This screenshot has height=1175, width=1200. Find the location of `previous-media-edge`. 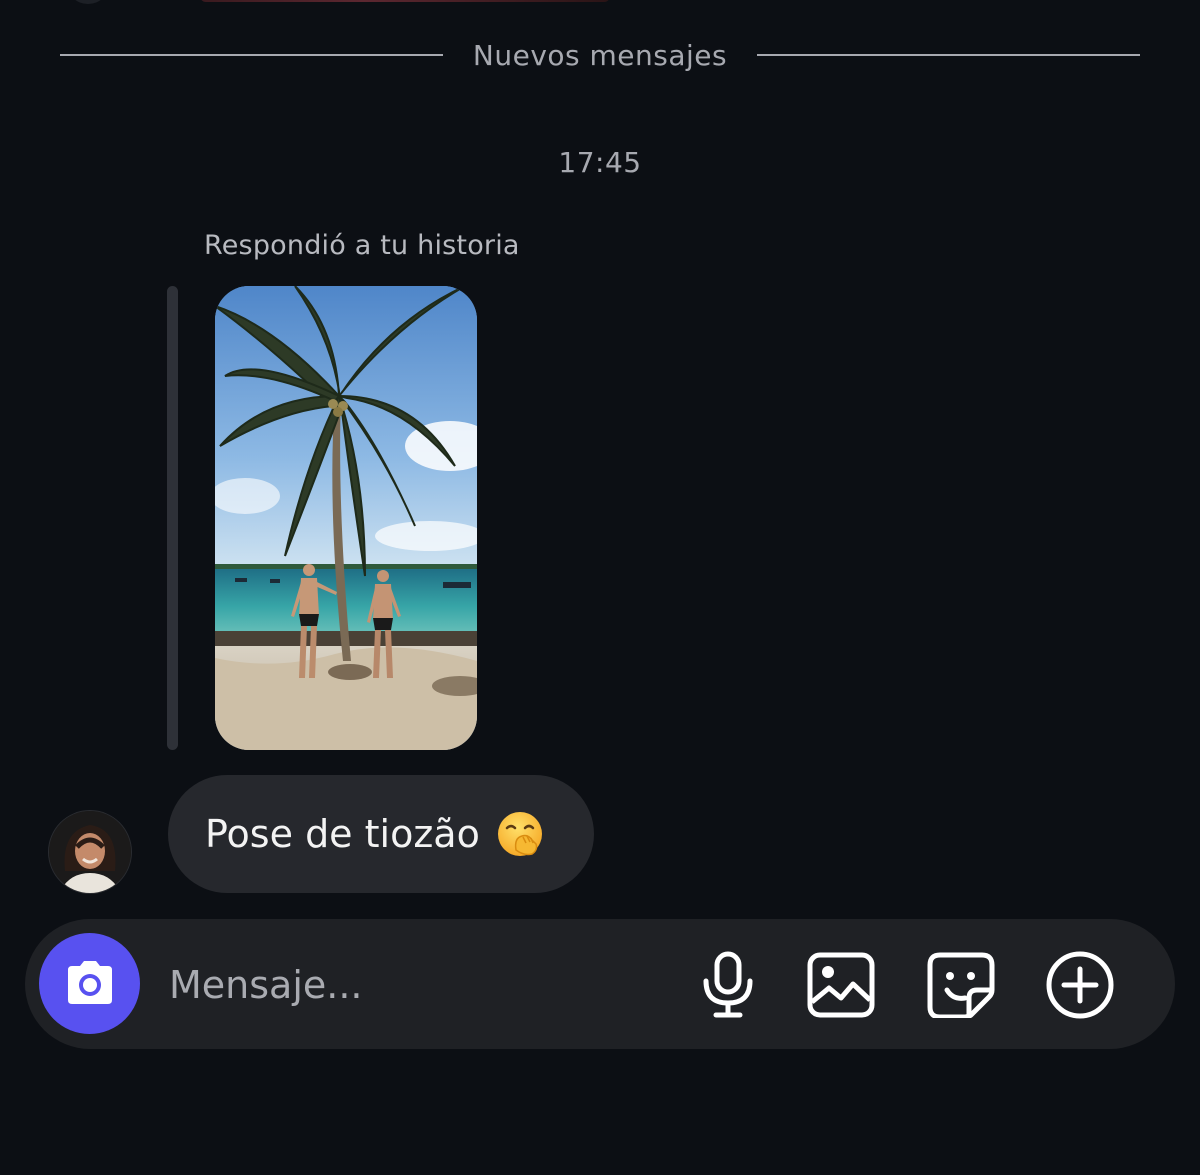

previous-media-edge is located at coordinates (405, 1).